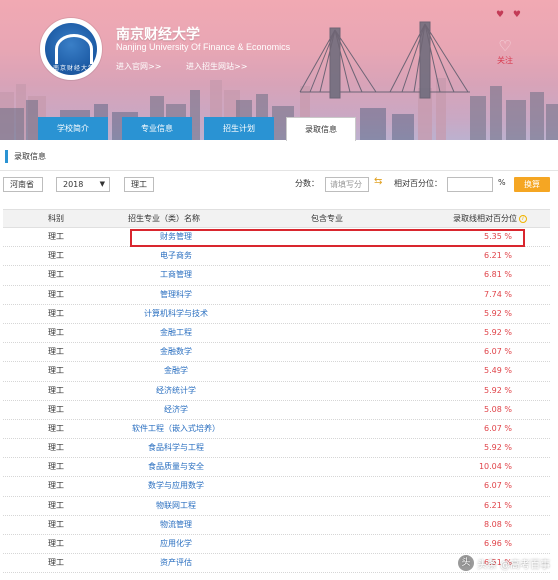 The image size is (558, 580). What do you see at coordinates (139, 184) in the screenshot?
I see `subject-select: 理工` at bounding box center [139, 184].